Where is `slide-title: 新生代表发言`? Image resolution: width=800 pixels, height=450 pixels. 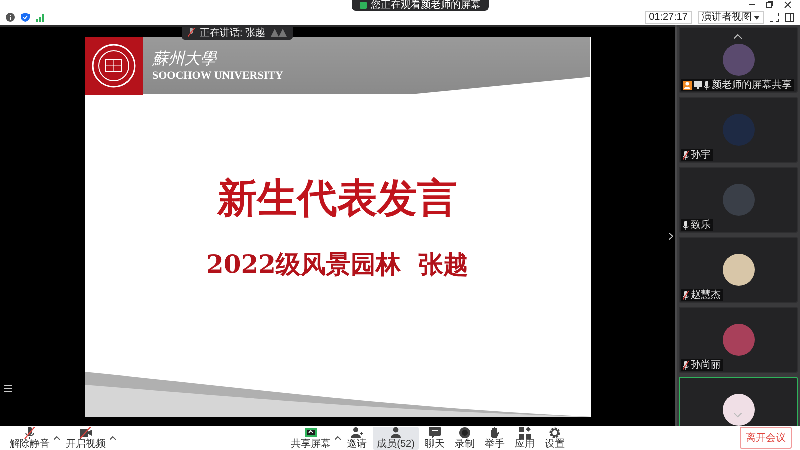 slide-title: 新生代表发言 is located at coordinates (338, 199).